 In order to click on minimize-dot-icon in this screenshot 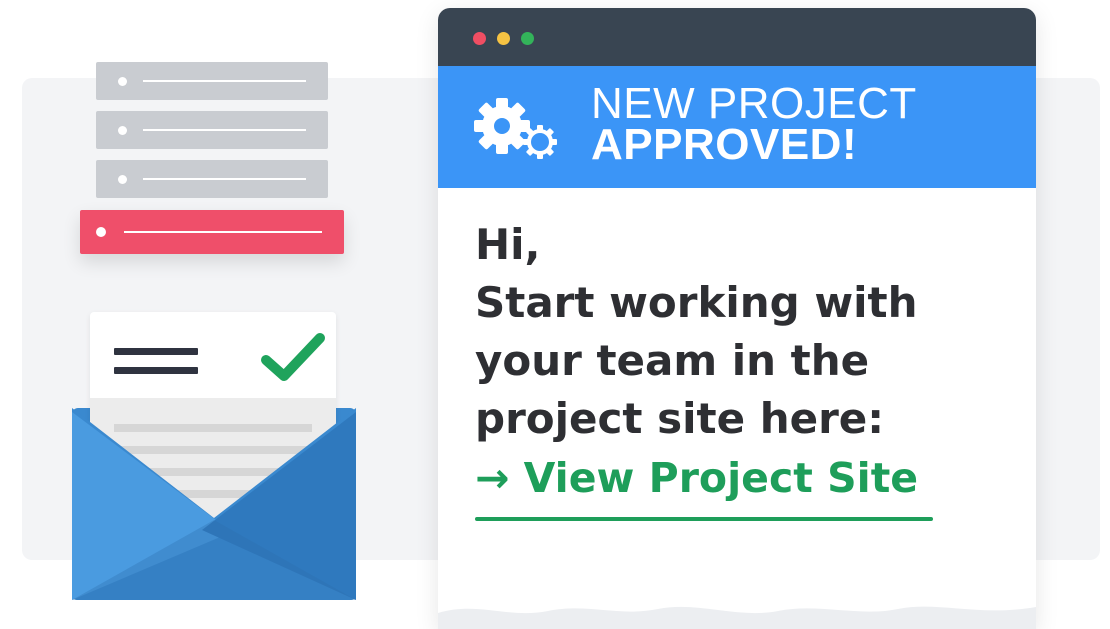, I will do `click(503, 38)`.